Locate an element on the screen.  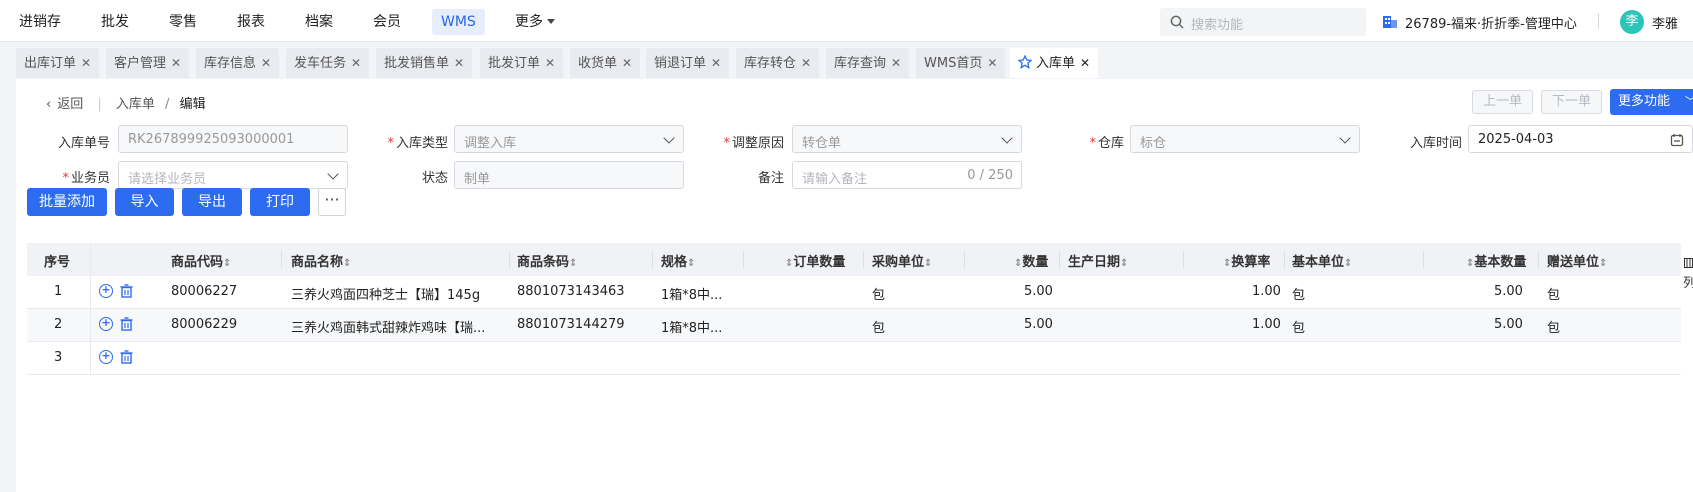
nav-huiyuan: 会员 is located at coordinates (387, 22).